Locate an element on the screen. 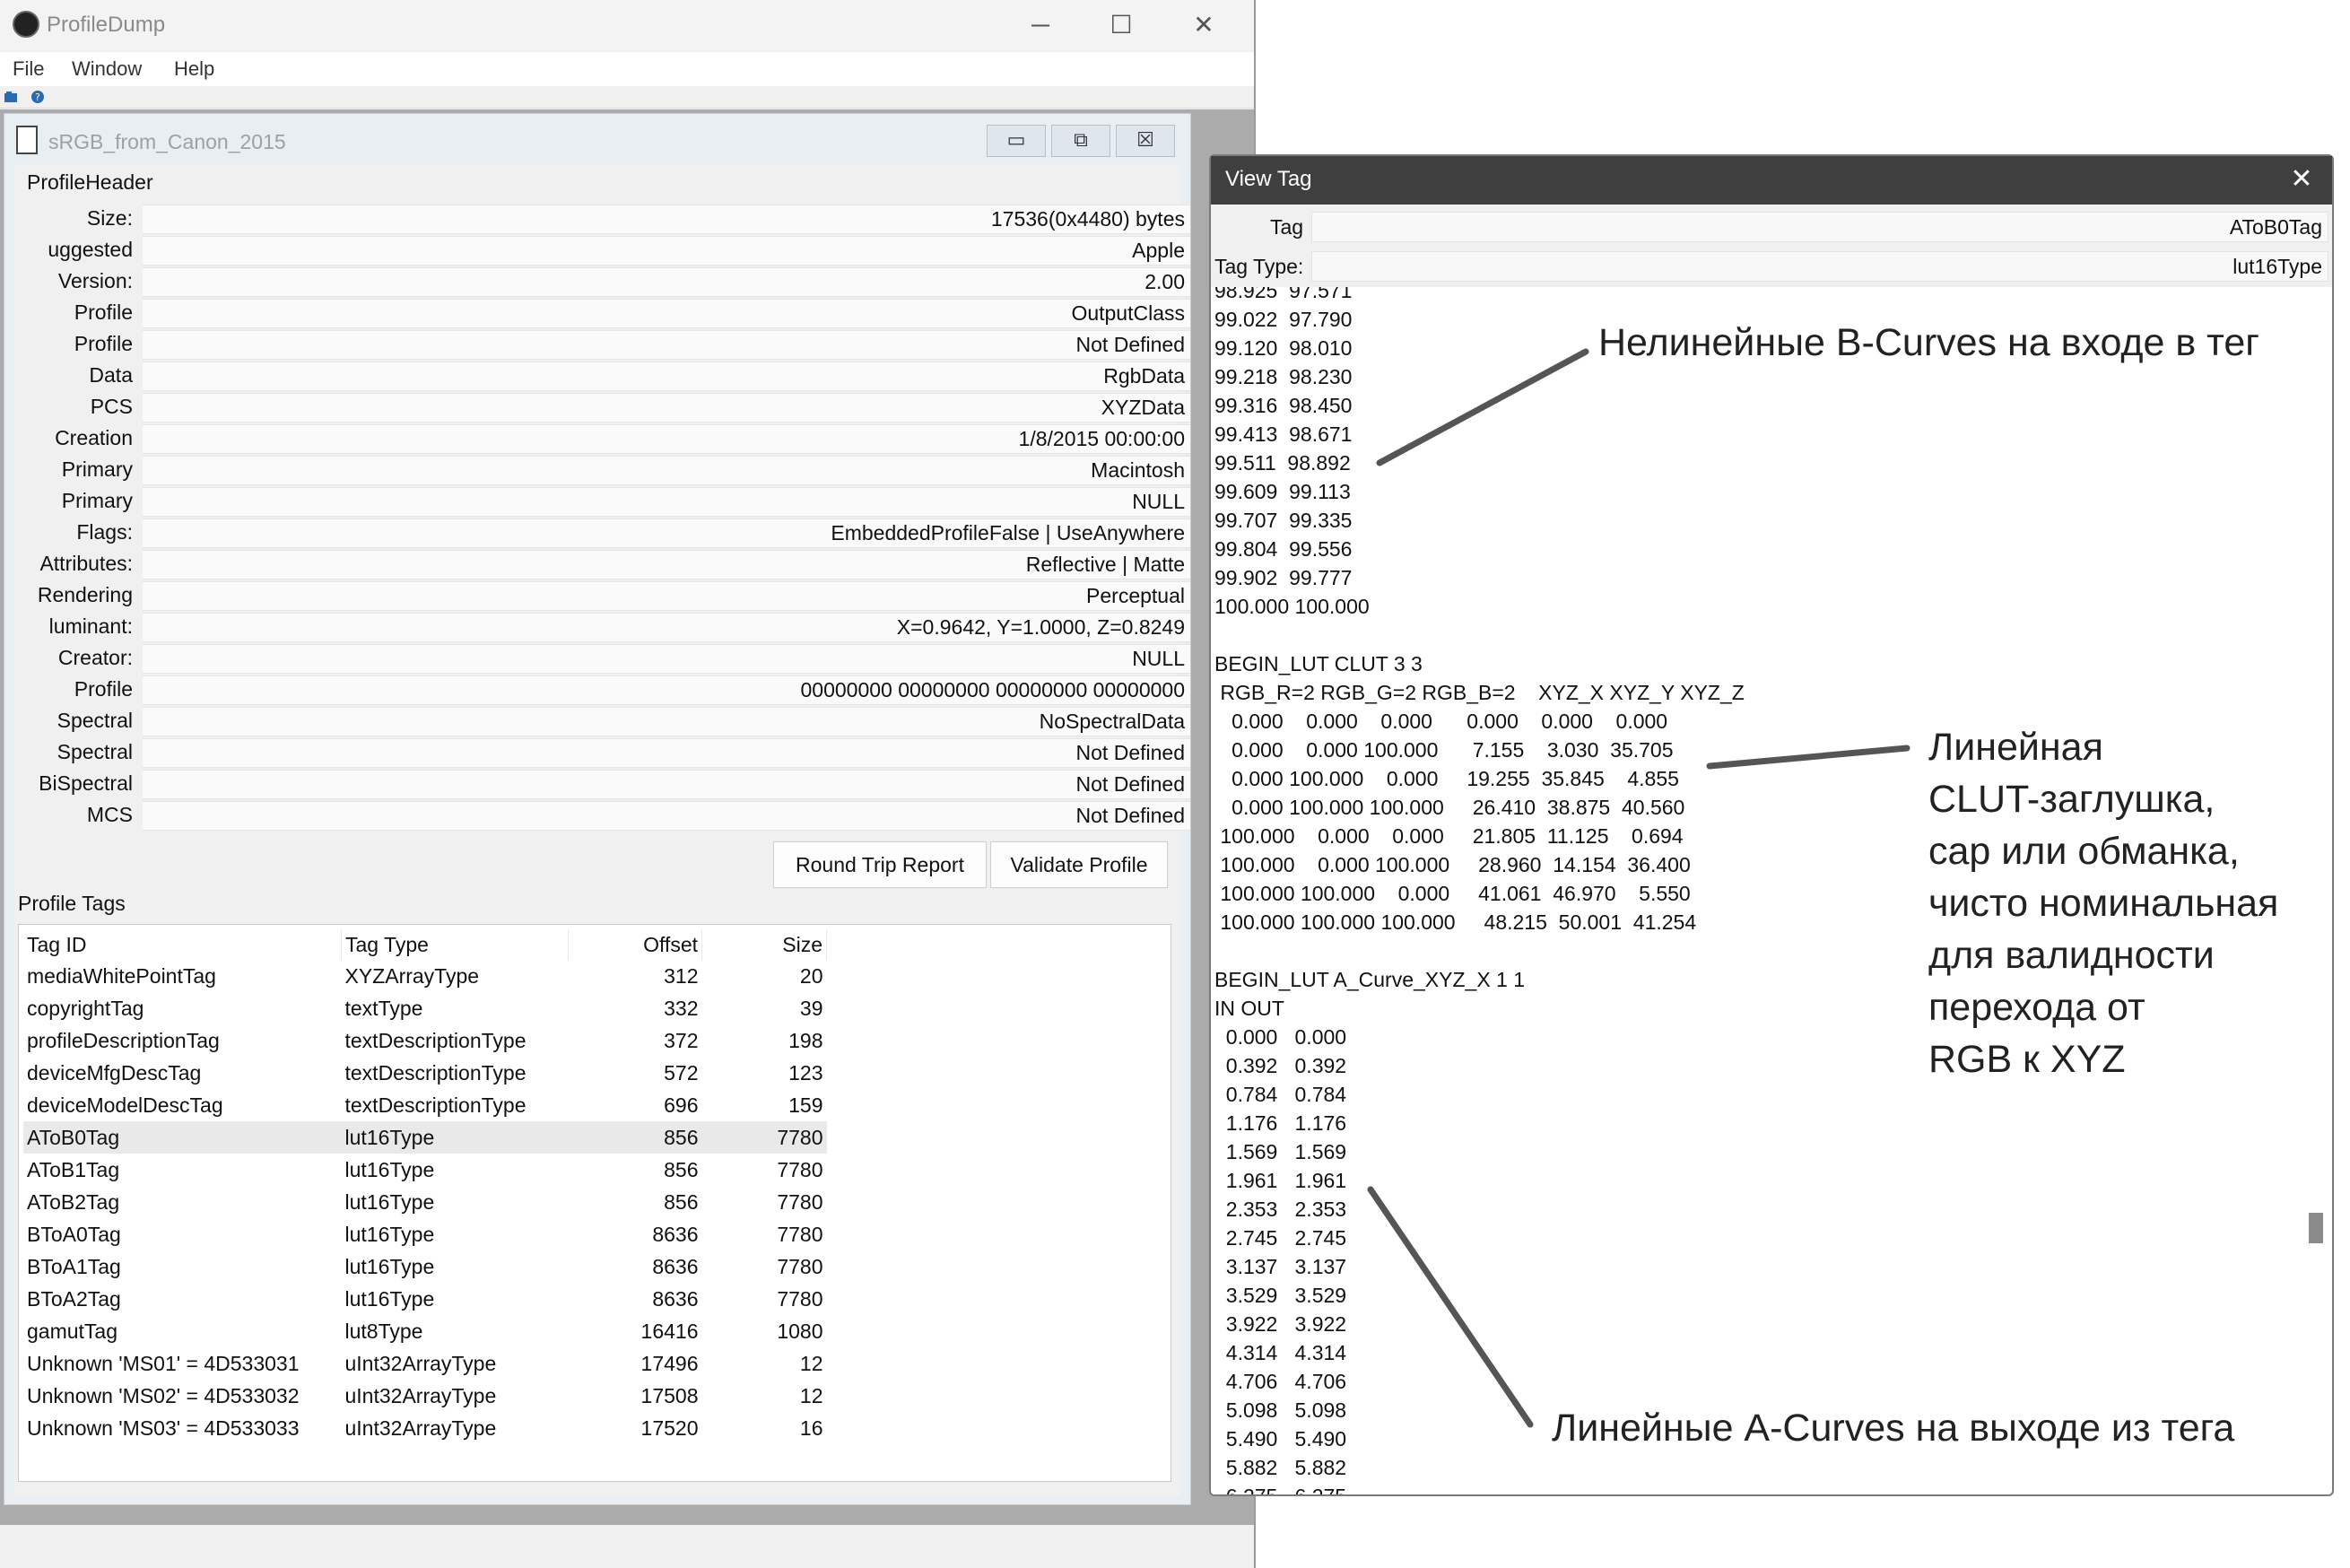 The width and height of the screenshot is (2350, 1568). a-curves-pointer is located at coordinates (1450, 1307).